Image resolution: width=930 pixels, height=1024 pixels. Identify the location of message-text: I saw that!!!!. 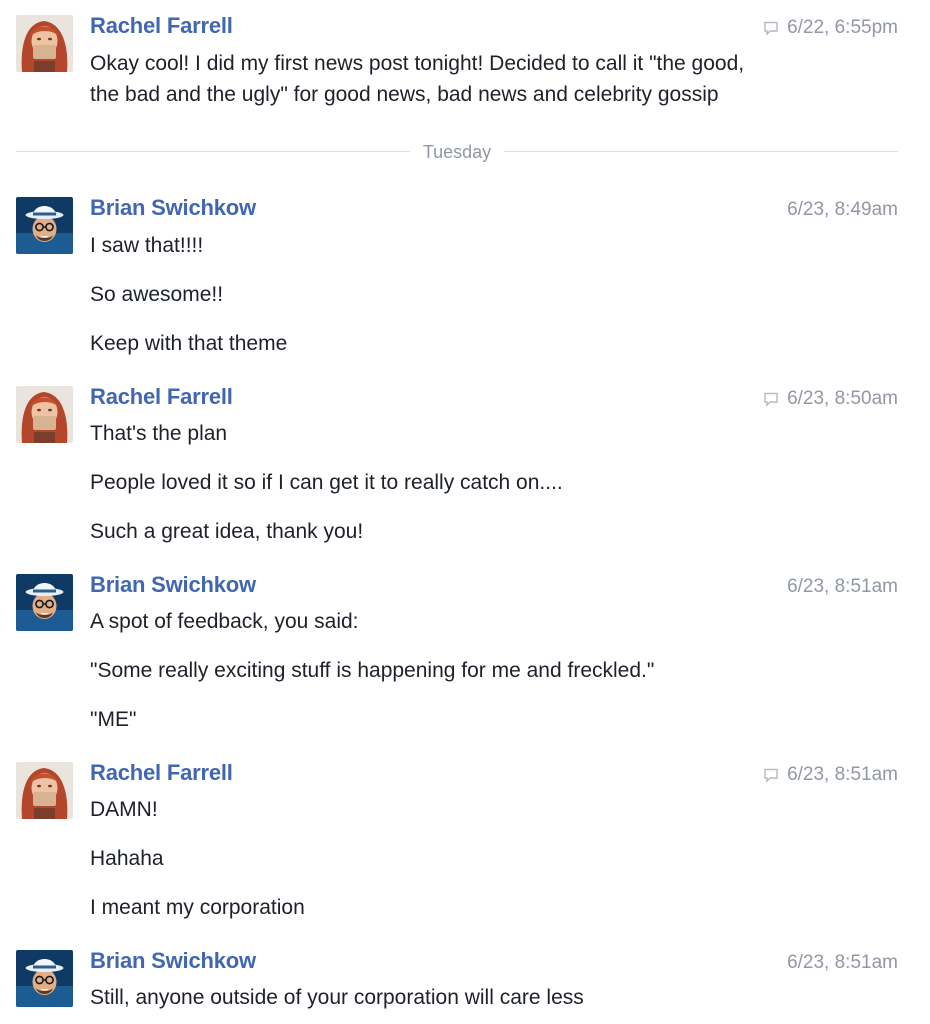
(147, 245).